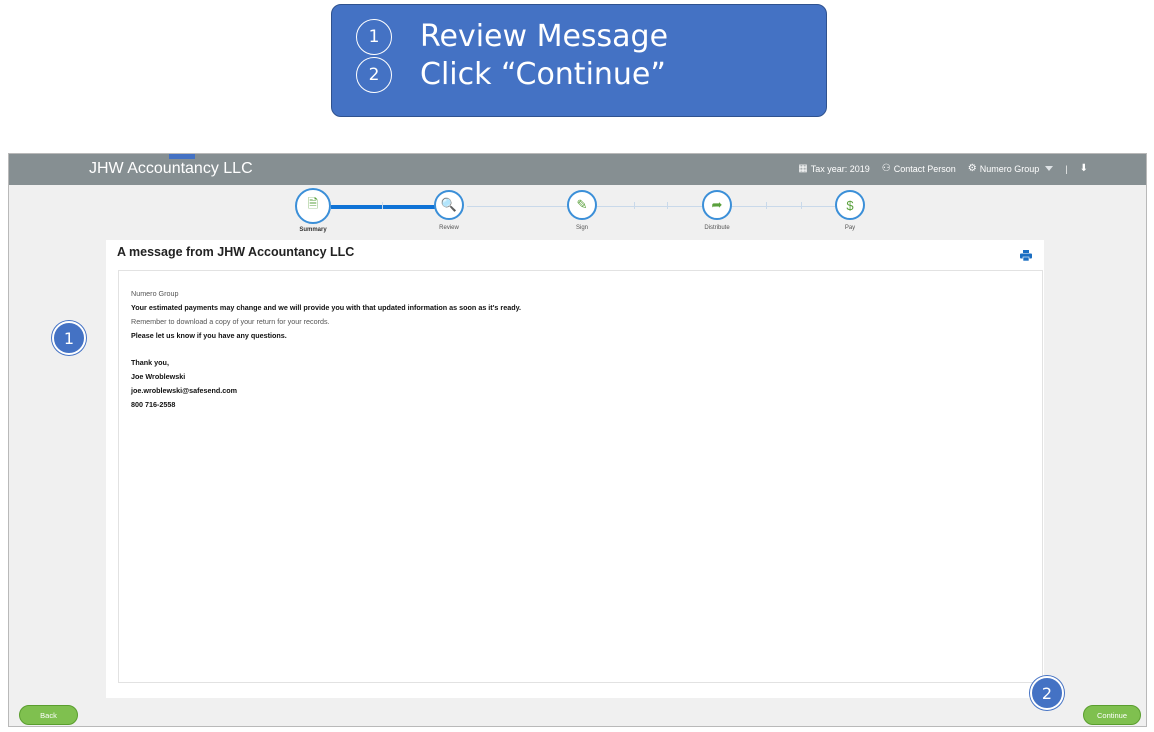  What do you see at coordinates (182, 156) in the screenshot?
I see `overlay-shape` at bounding box center [182, 156].